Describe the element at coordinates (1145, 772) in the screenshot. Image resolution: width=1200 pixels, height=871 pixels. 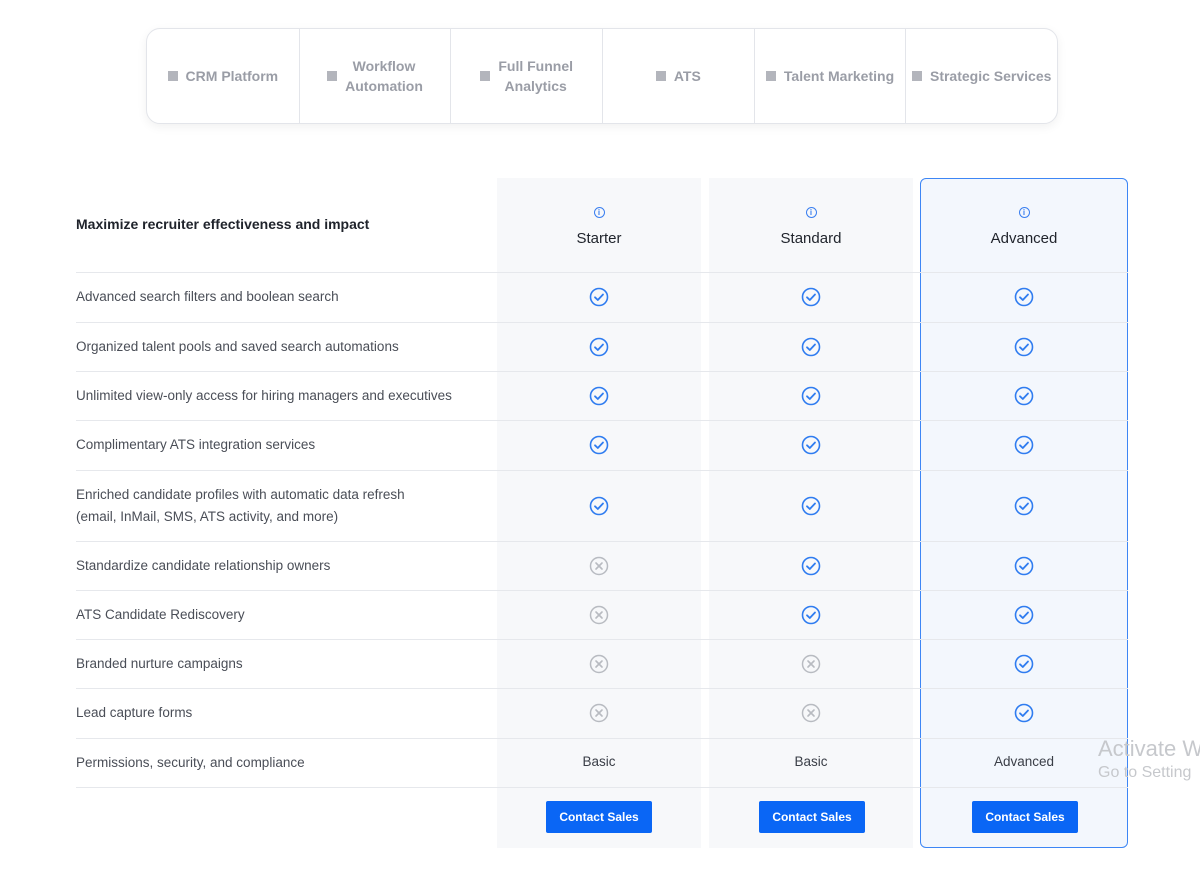
I see `watermark-line-2: Go to Setting` at that location.